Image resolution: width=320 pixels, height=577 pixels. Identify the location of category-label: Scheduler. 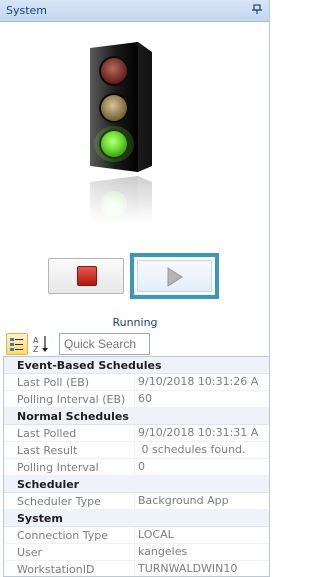
(48, 484).